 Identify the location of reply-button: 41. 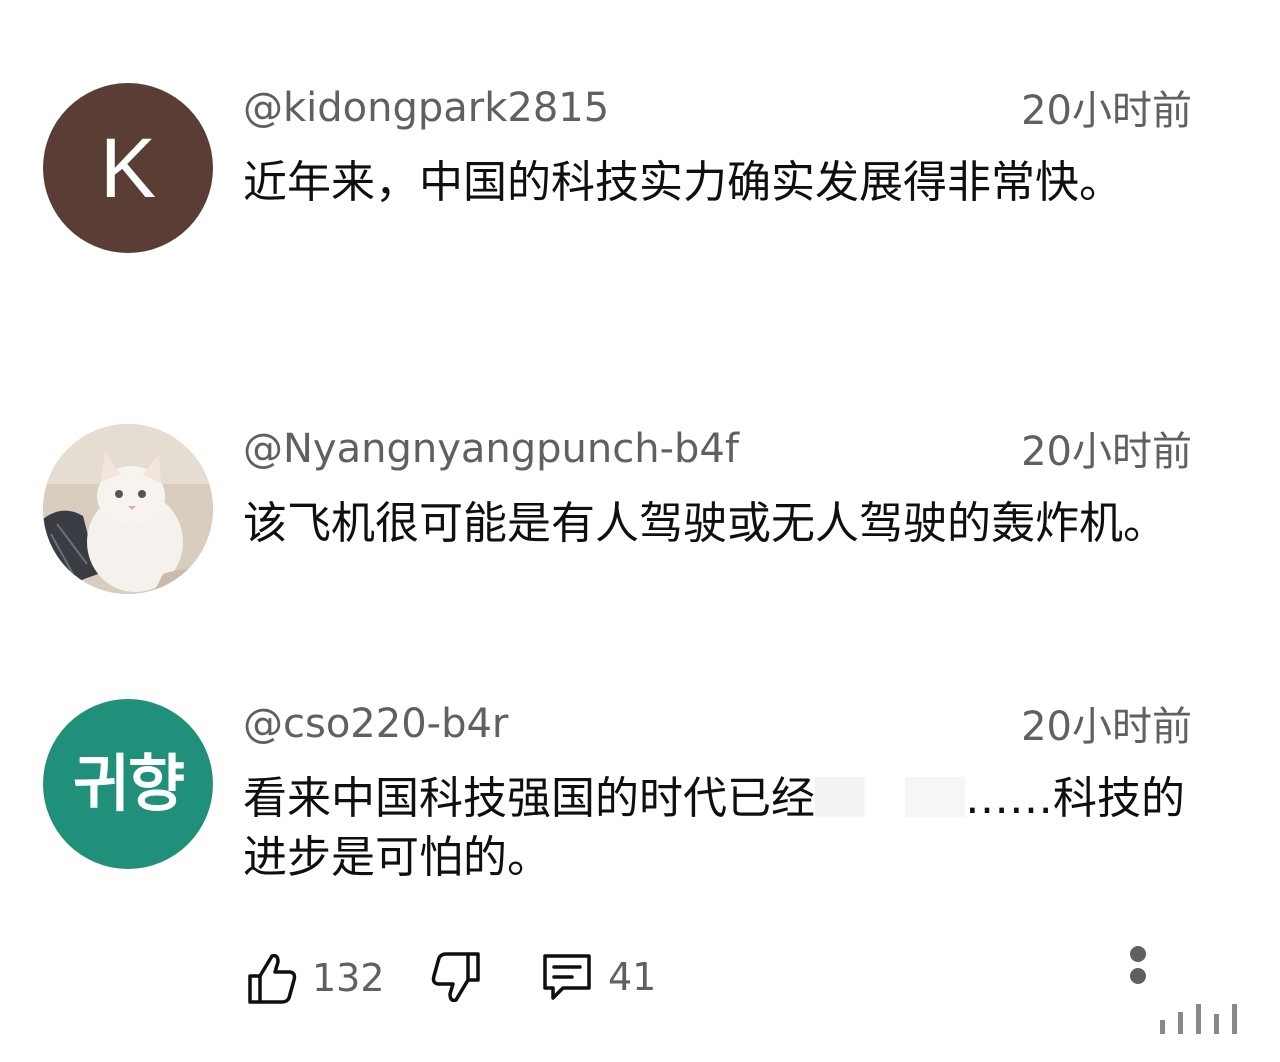
(598, 977).